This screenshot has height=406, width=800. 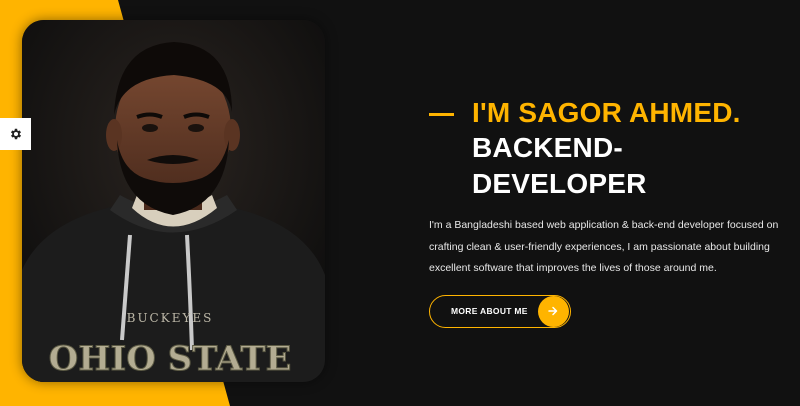 What do you see at coordinates (170, 359) in the screenshot?
I see `shirt-text-main: OHIO STATE` at bounding box center [170, 359].